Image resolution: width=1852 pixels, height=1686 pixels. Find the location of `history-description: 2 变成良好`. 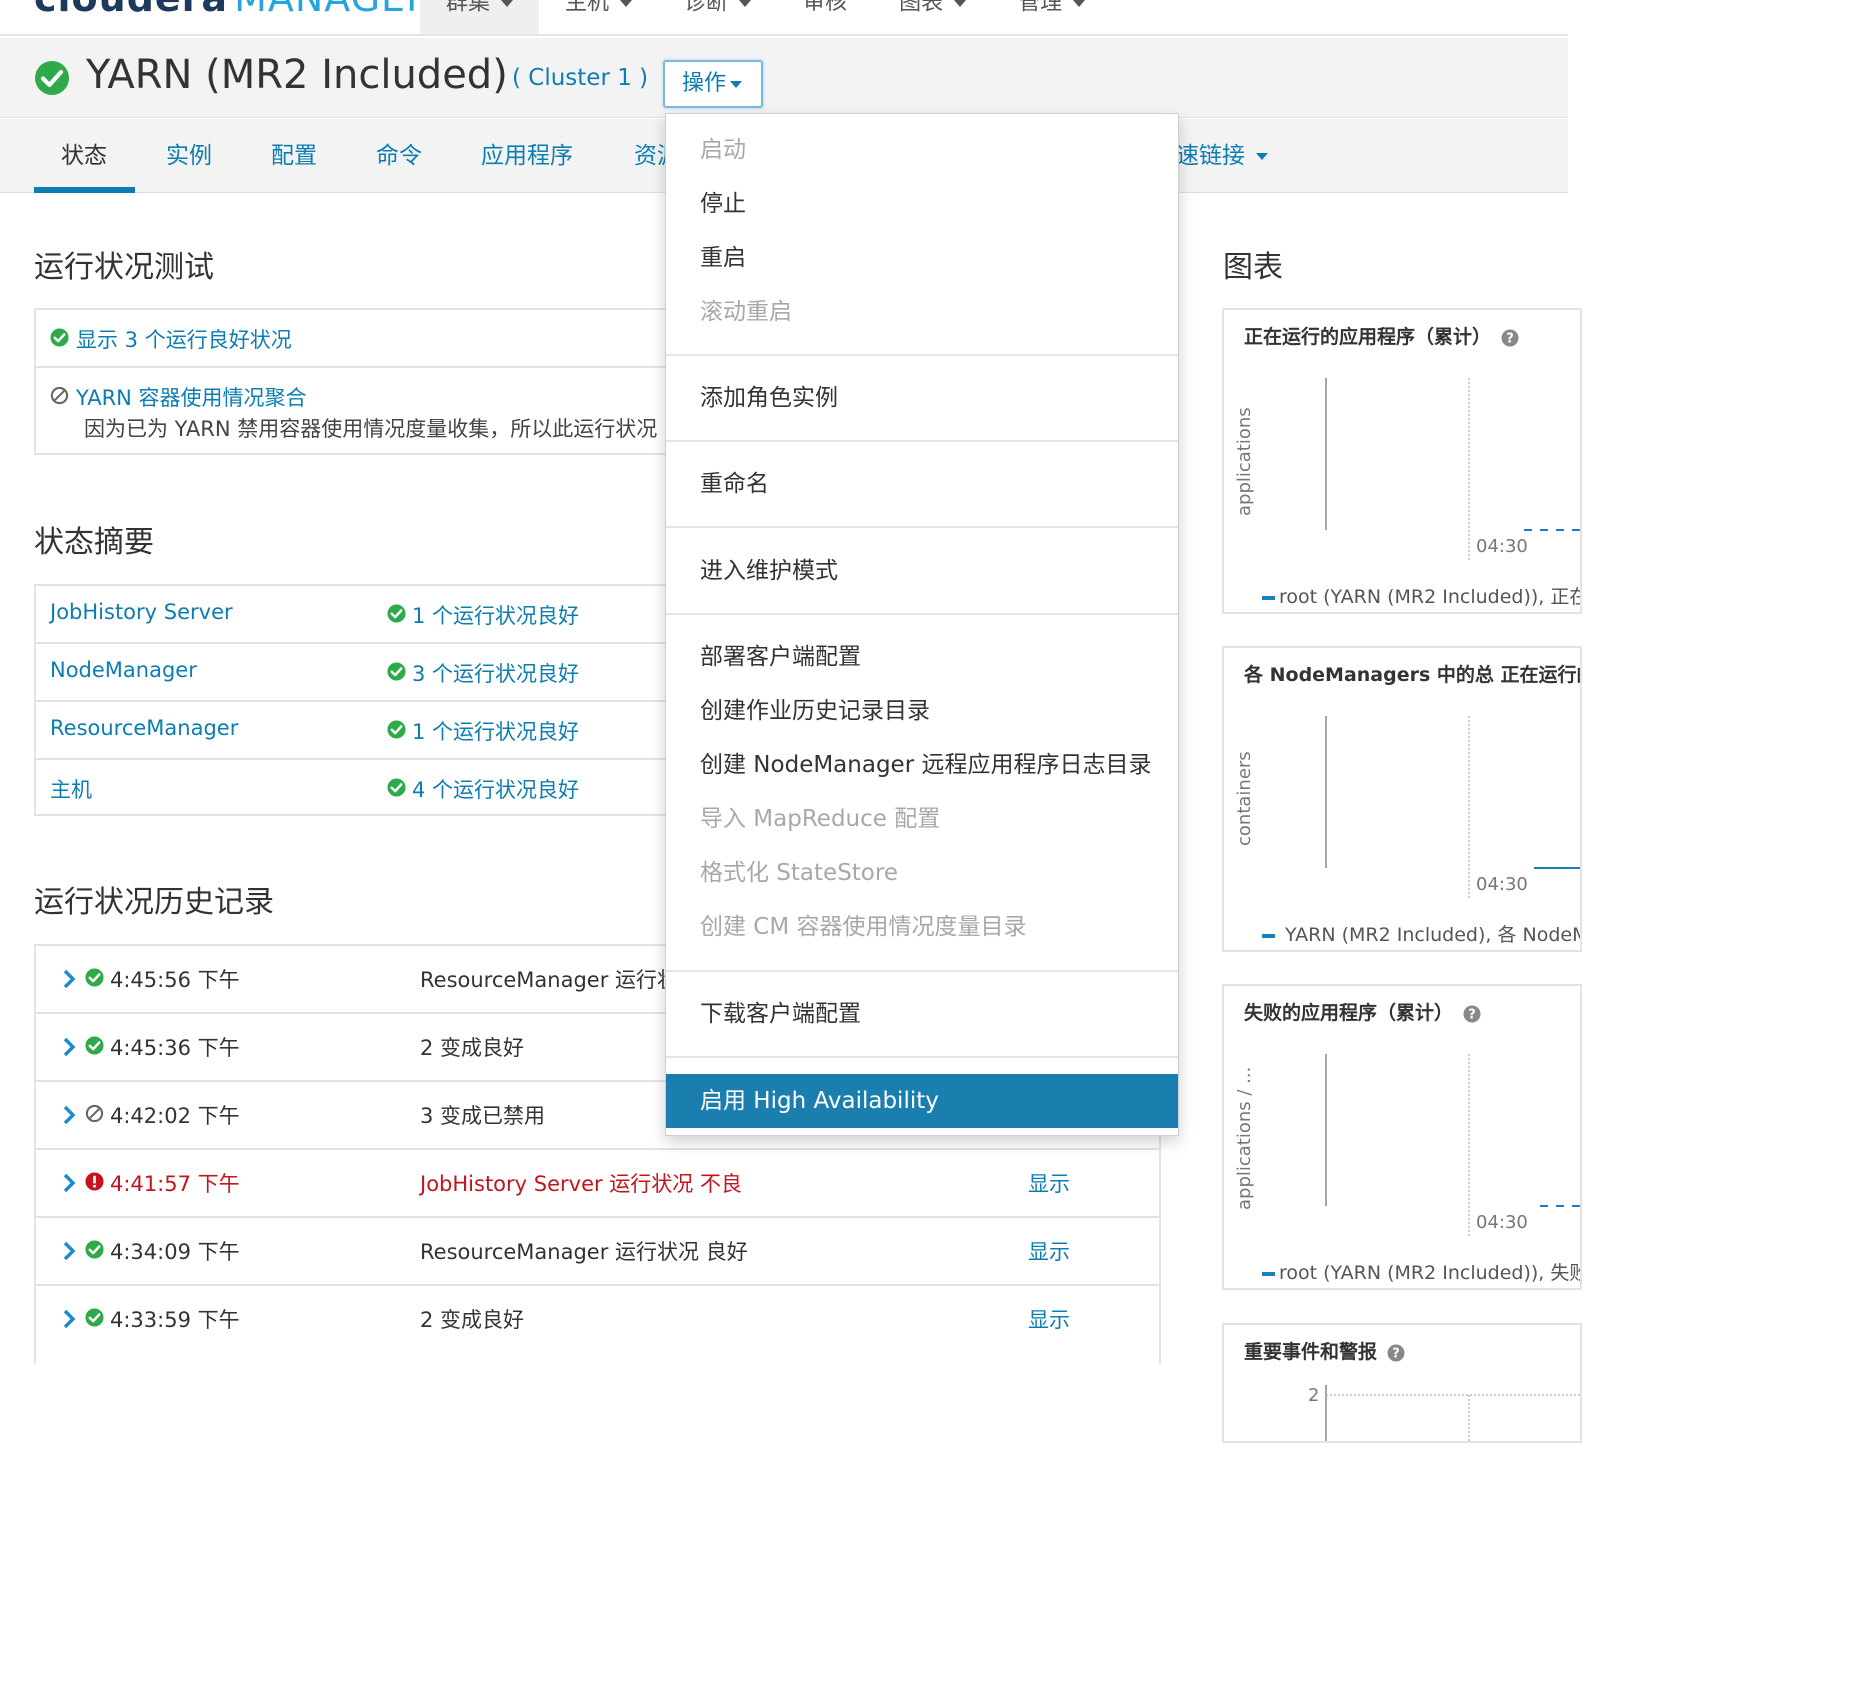

history-description: 2 变成良好 is located at coordinates (472, 1320).